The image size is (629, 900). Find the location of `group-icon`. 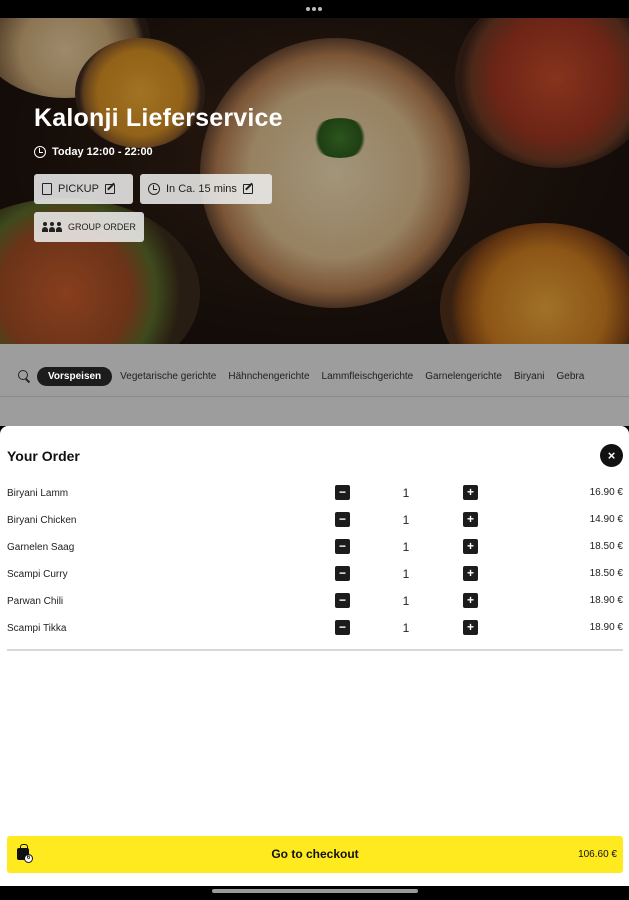

group-icon is located at coordinates (52, 227).